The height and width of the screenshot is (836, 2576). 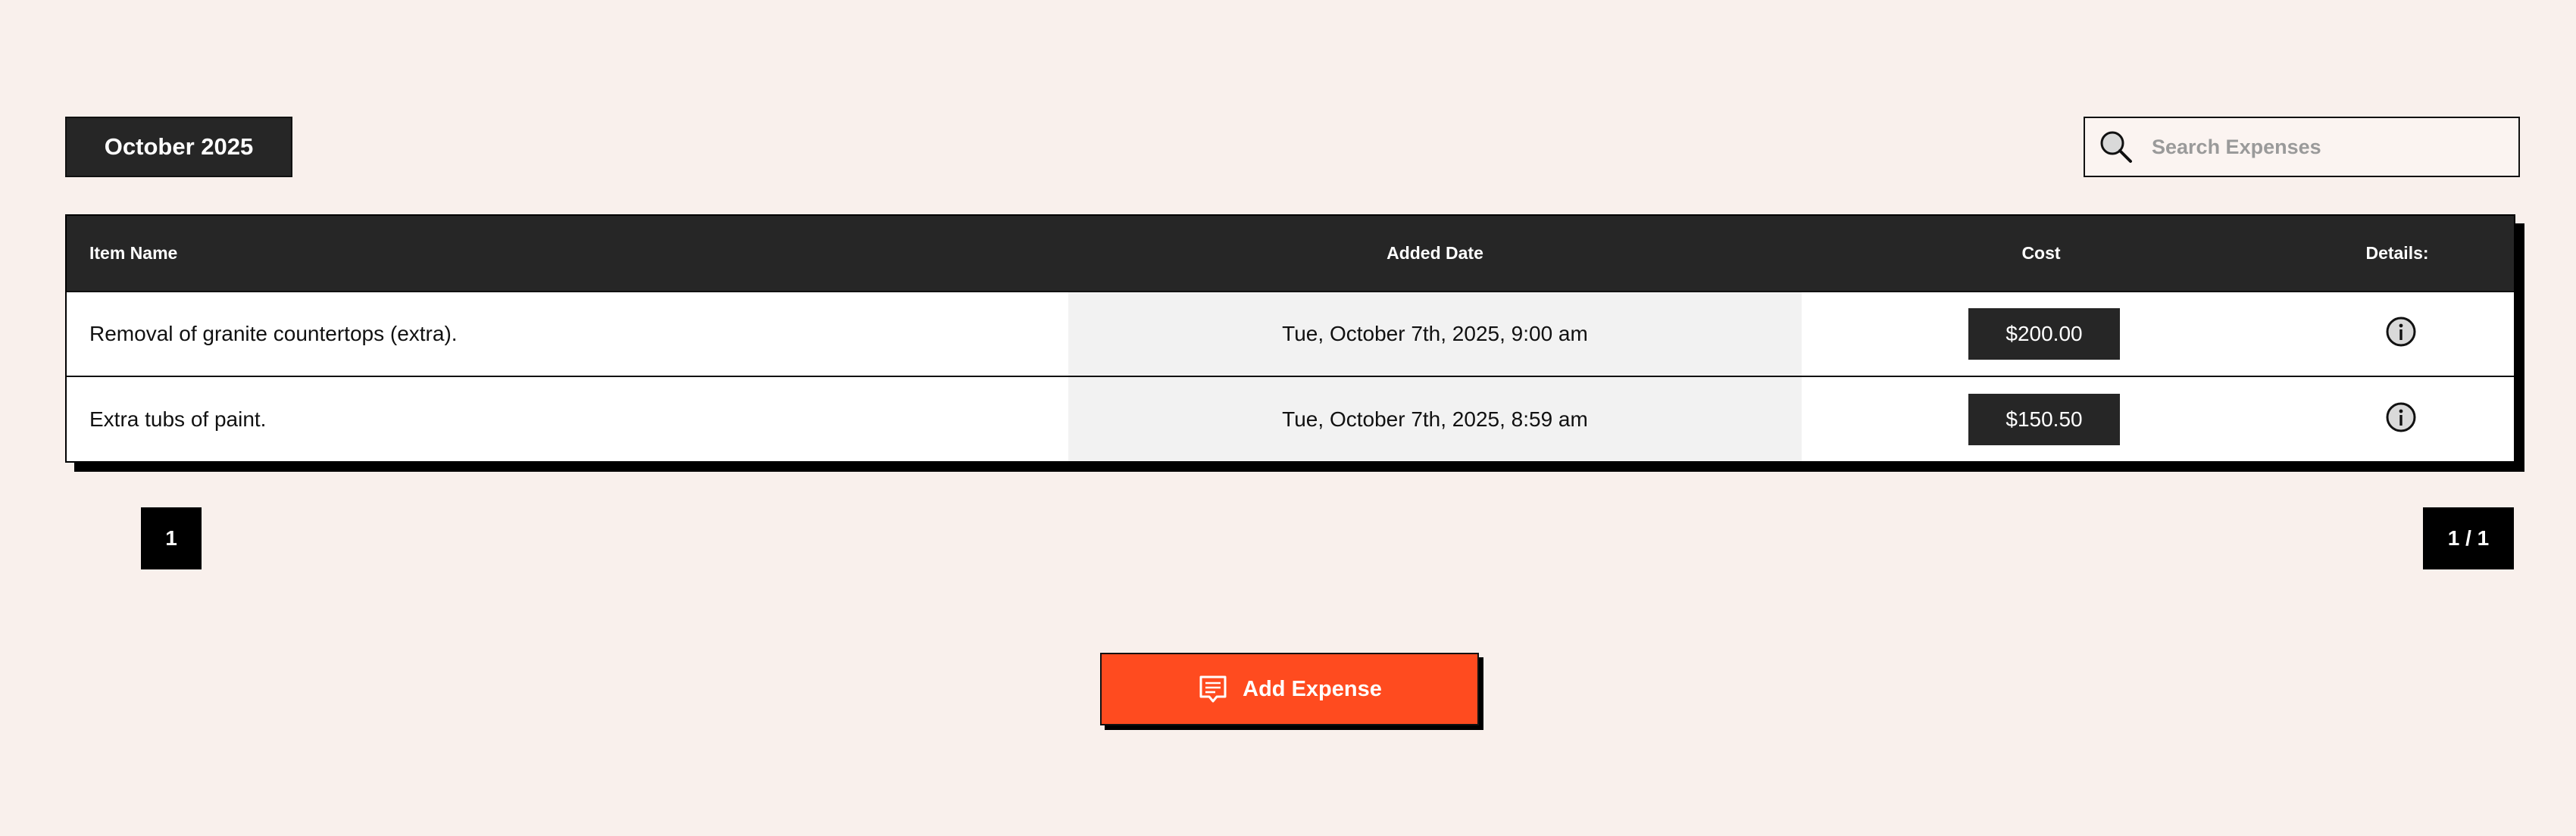 I want to click on cost-badge: $150.50, so click(x=2044, y=419).